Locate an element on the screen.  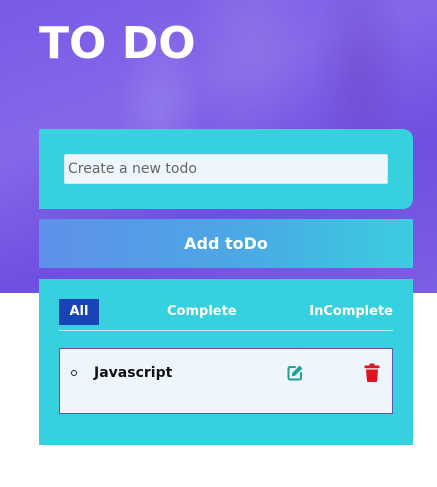
input-card is located at coordinates (226, 169).